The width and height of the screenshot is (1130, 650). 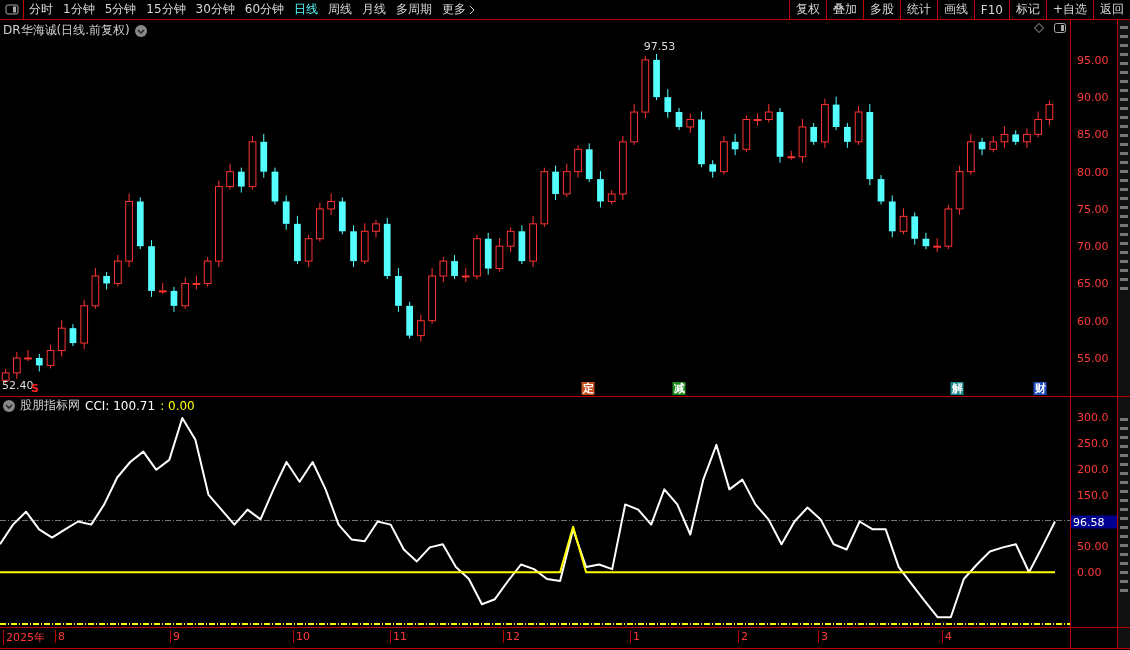 What do you see at coordinates (175, 636) in the screenshot?
I see `date-label: 9` at bounding box center [175, 636].